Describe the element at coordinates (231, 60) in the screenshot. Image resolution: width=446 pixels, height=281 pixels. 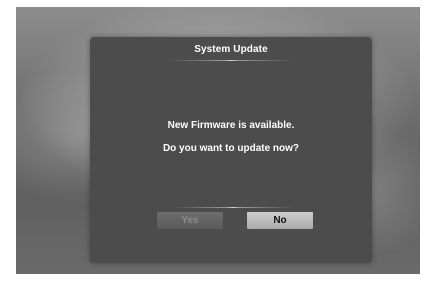
I see `title-divider` at that location.